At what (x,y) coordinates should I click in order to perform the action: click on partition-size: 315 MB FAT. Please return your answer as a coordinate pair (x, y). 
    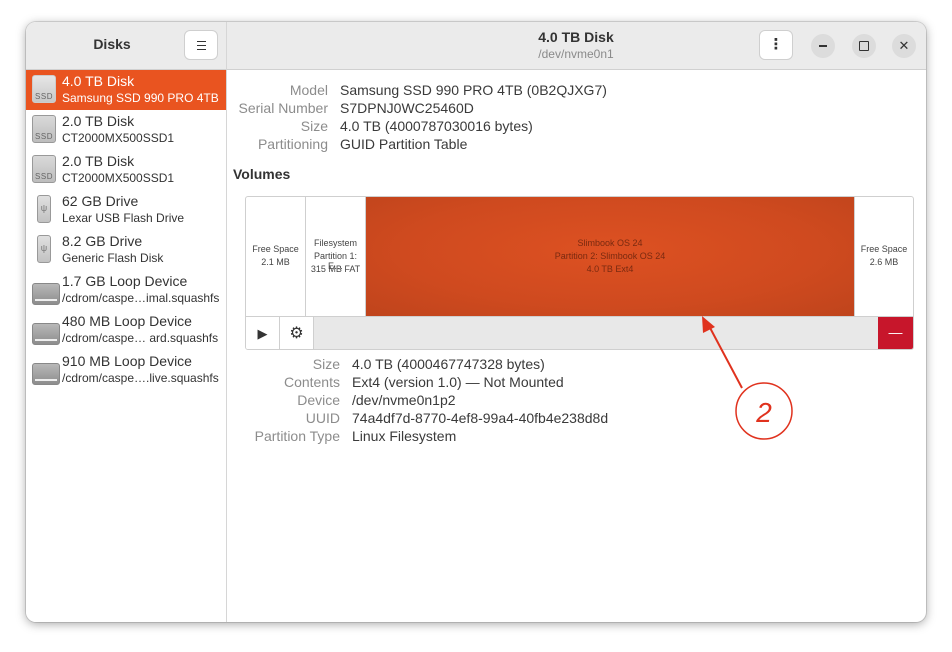
    Looking at the image, I should click on (335, 269).